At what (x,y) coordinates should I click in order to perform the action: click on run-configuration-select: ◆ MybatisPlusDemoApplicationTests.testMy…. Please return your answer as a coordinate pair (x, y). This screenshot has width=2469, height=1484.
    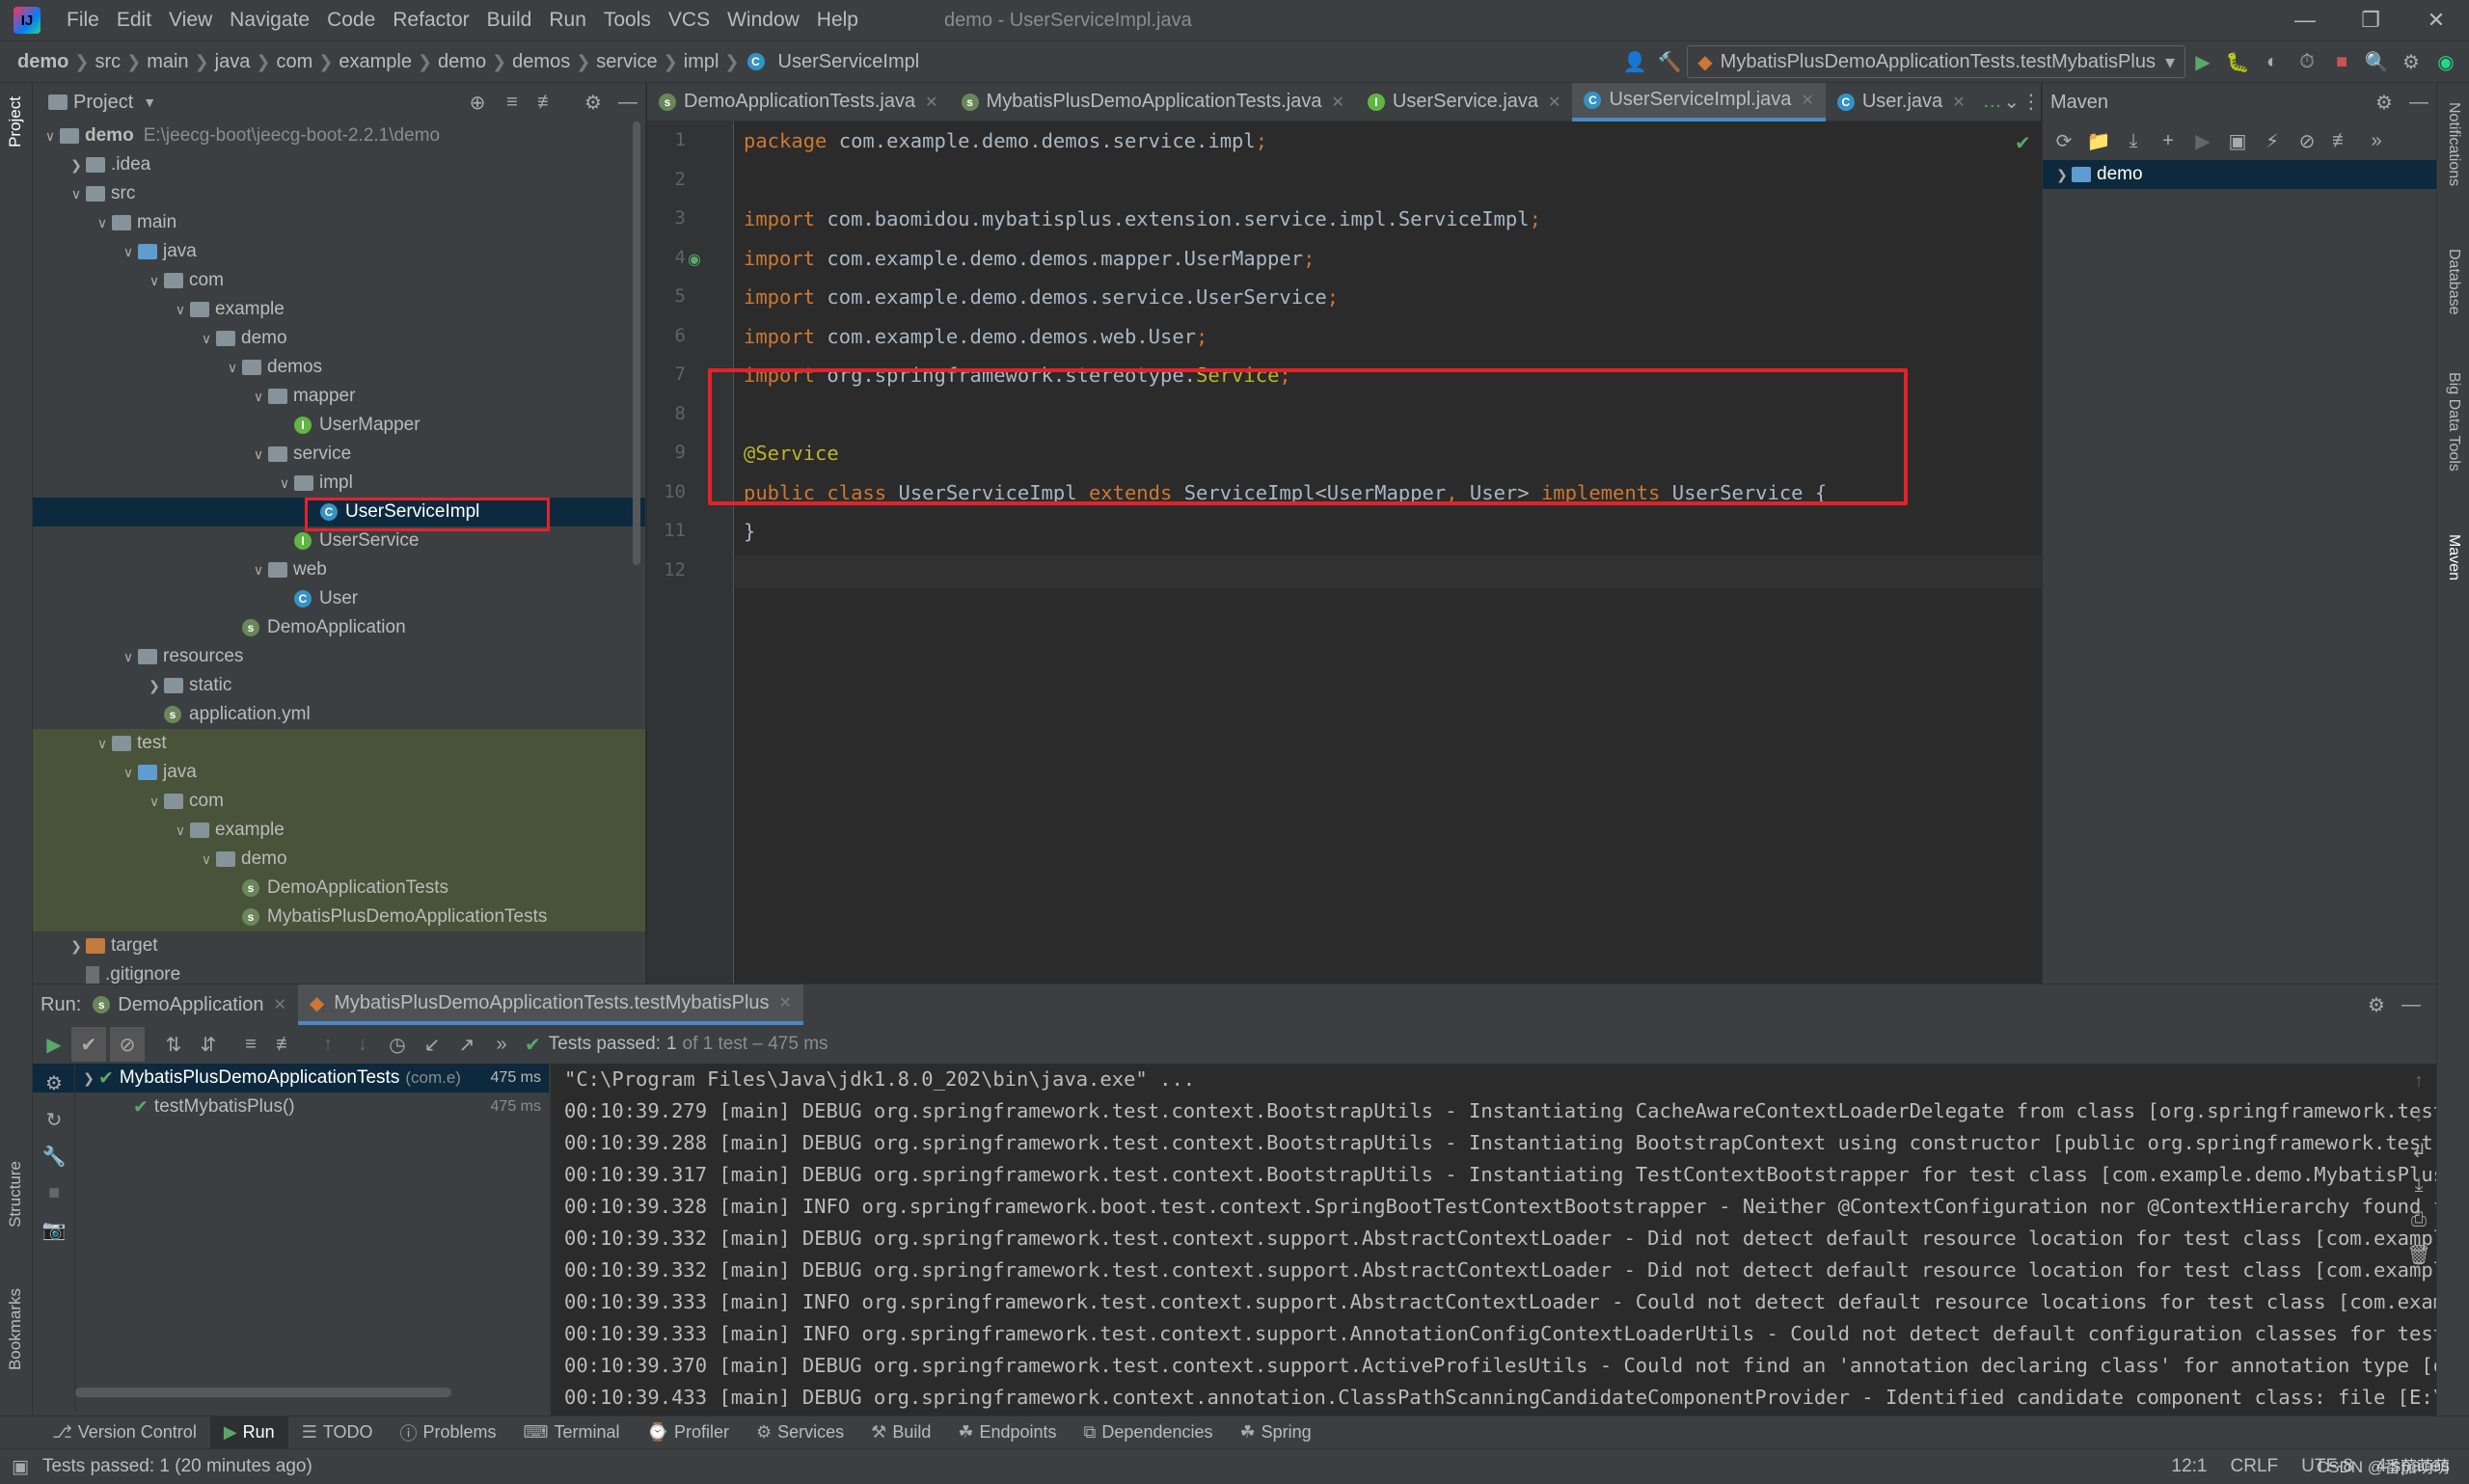
    Looking at the image, I should click on (1936, 61).